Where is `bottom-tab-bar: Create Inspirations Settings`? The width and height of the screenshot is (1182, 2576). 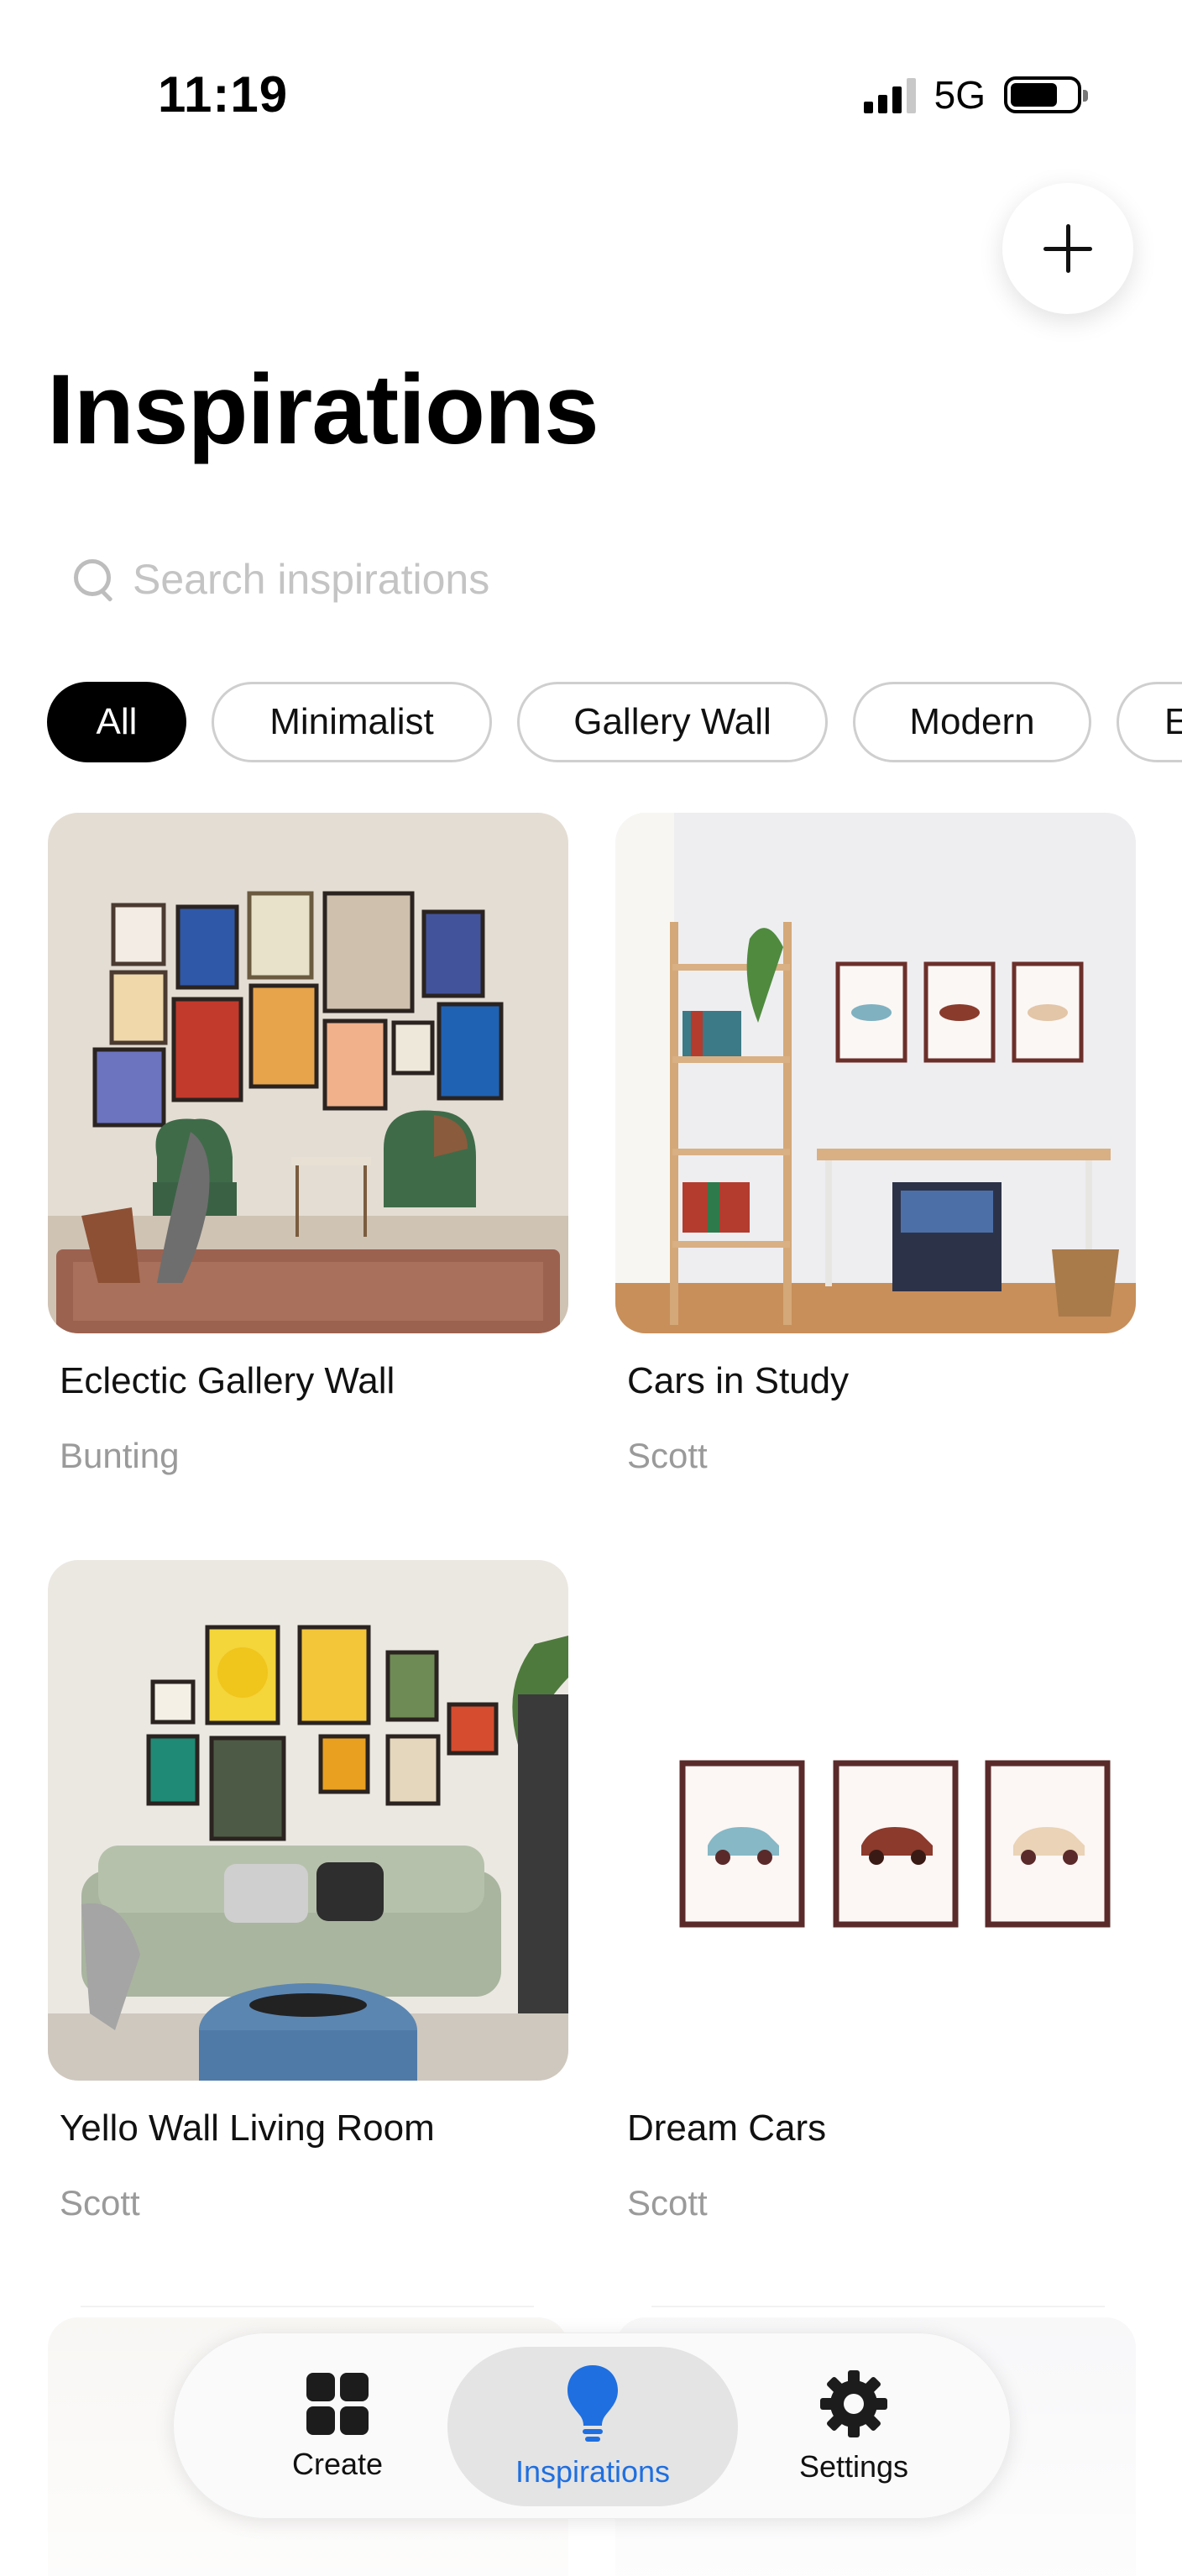
bottom-tab-bar: Create Inspirations Settings is located at coordinates (592, 2426).